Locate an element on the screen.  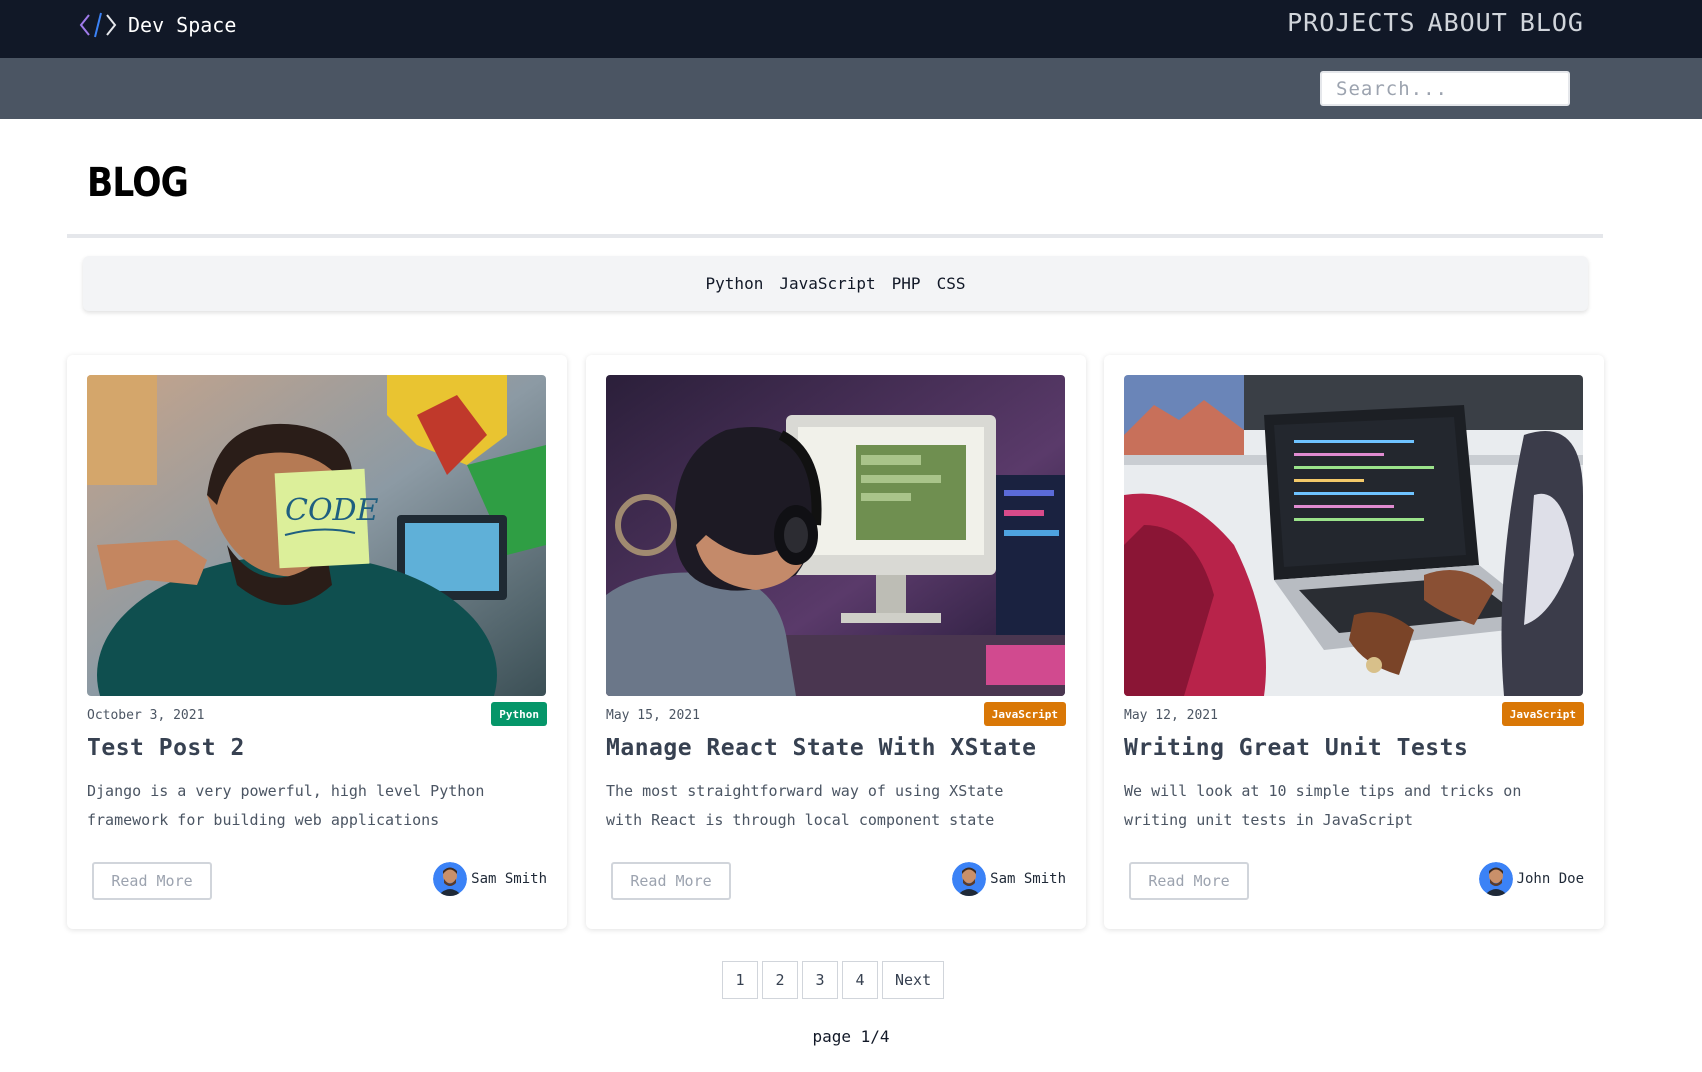
post-title: Writing Great Unit Tests is located at coordinates (1296, 748).